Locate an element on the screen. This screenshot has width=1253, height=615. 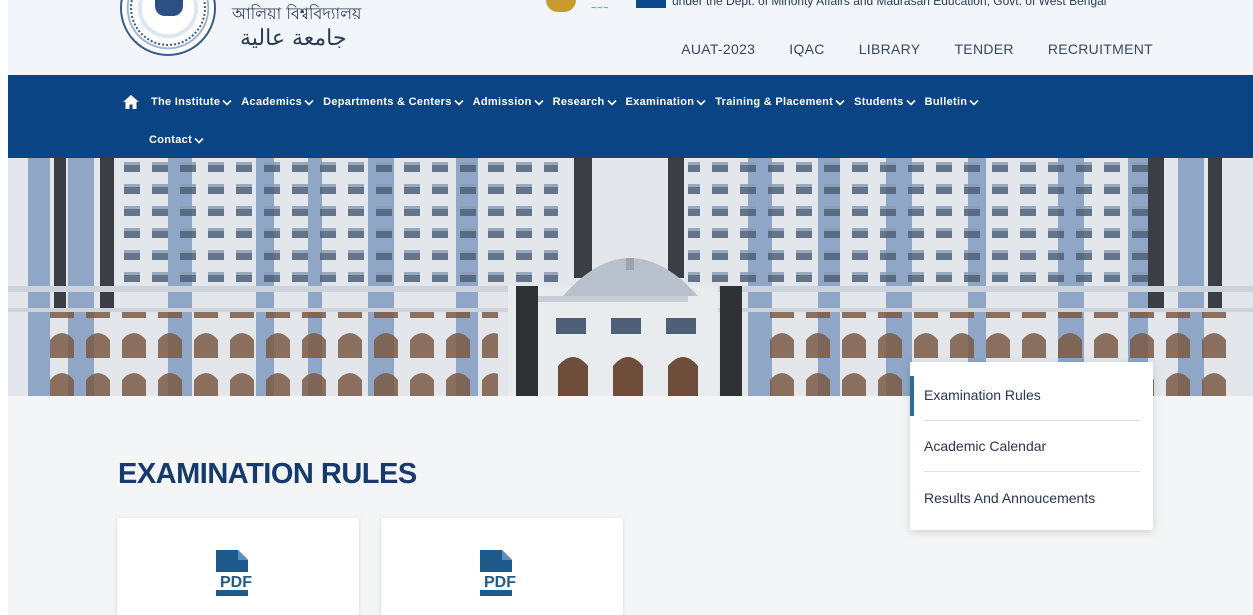
nav-item-label: Academics is located at coordinates (272, 102).